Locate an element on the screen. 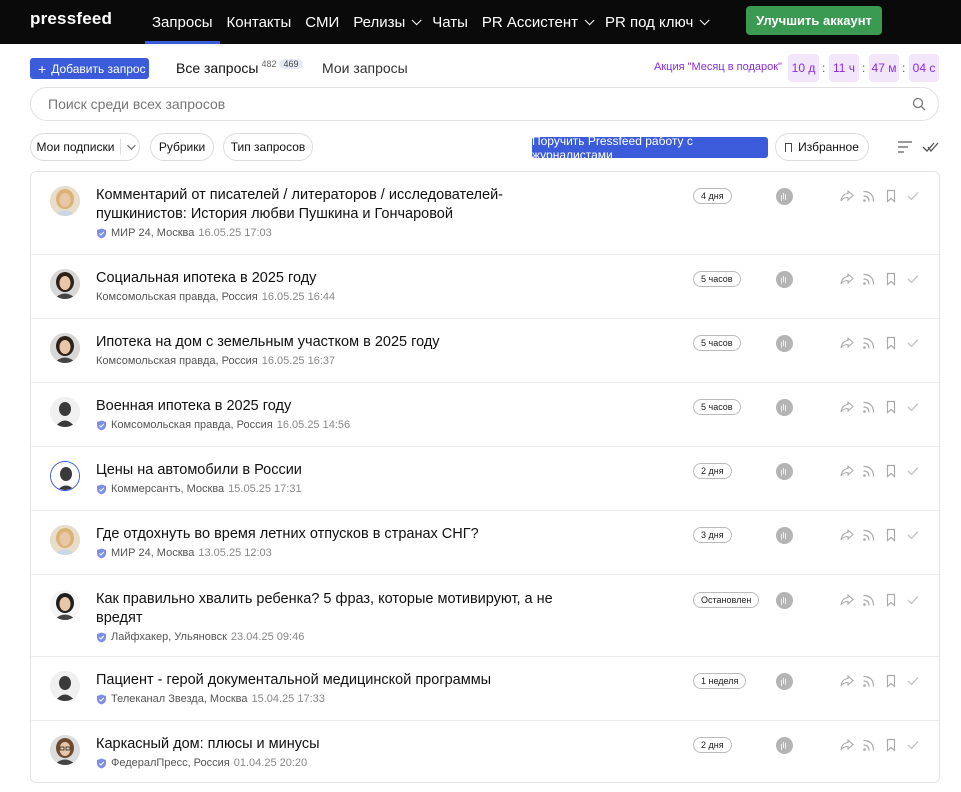 Image resolution: width=961 pixels, height=792 pixels. request-title: Военная ипотека в 2025 году is located at coordinates (336, 406).